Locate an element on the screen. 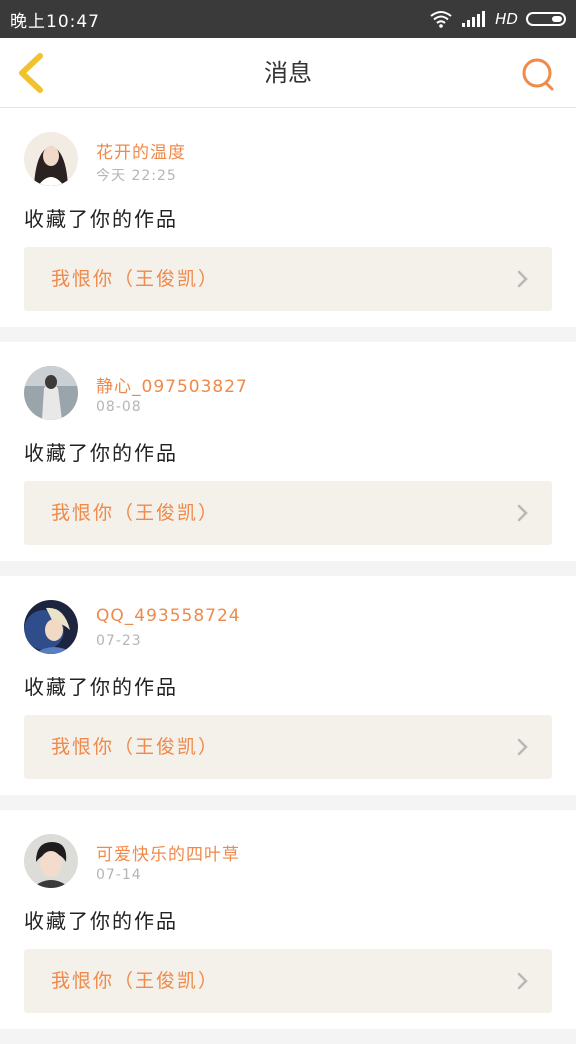 The image size is (576, 1044). username: 可爱快乐的四叶草 is located at coordinates (168, 852).